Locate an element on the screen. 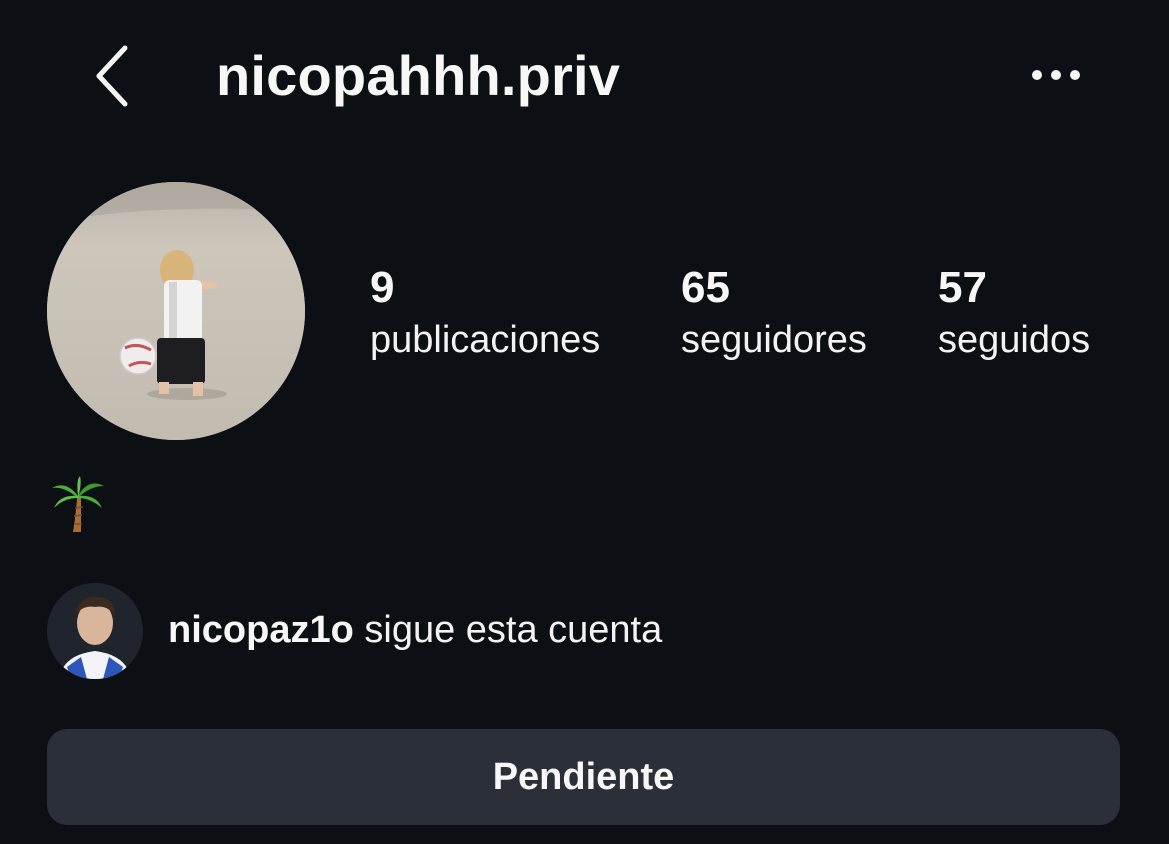  followed-by-text: nicopaz1o sigue esta cuenta is located at coordinates (415, 630).